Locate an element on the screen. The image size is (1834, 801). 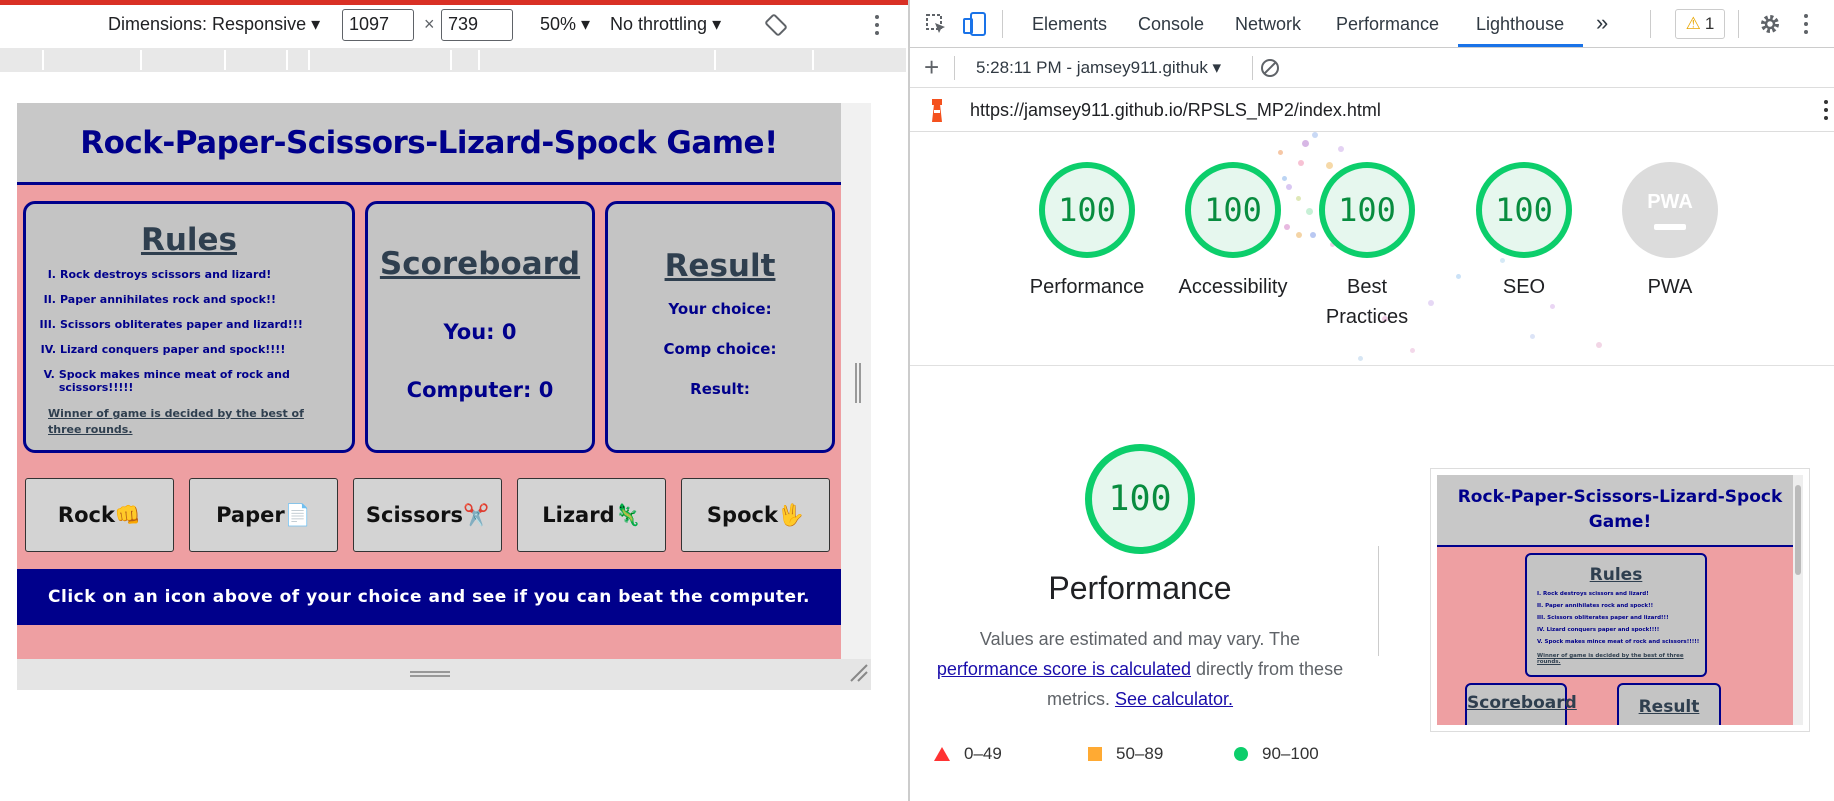
rule-text: Scissors obliterates paper and lizard!!! is located at coordinates (181, 324).